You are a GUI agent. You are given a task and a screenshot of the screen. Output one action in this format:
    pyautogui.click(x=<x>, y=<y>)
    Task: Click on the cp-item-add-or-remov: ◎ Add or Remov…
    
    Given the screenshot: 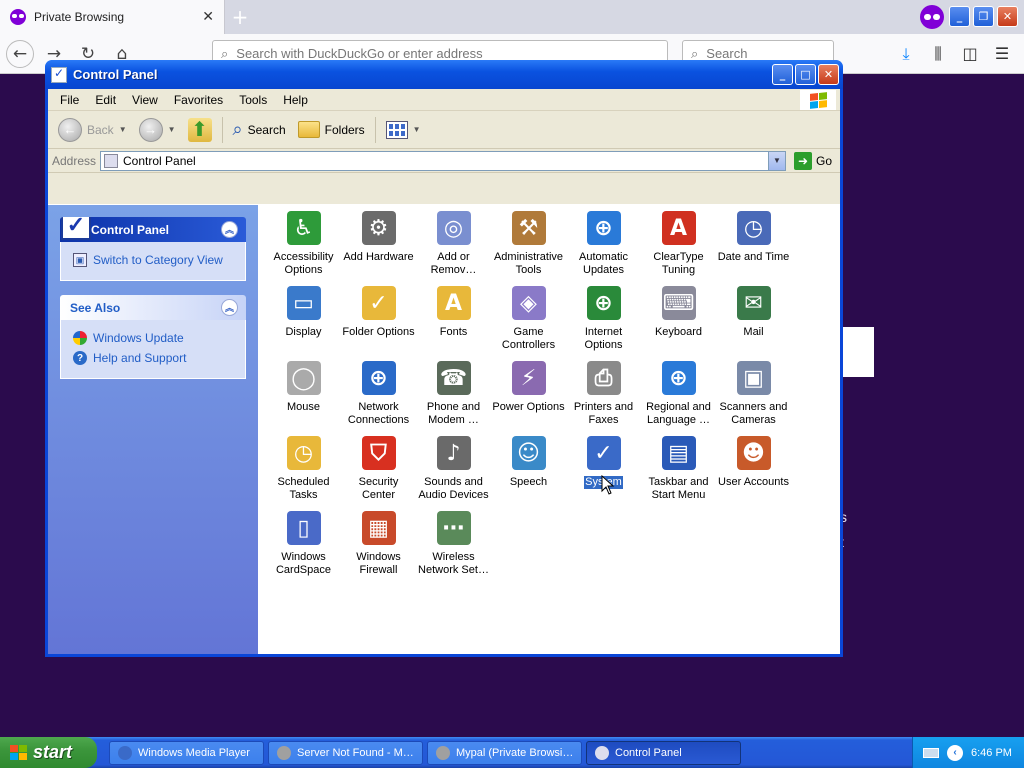 What is the action you would take?
    pyautogui.click(x=453, y=246)
    